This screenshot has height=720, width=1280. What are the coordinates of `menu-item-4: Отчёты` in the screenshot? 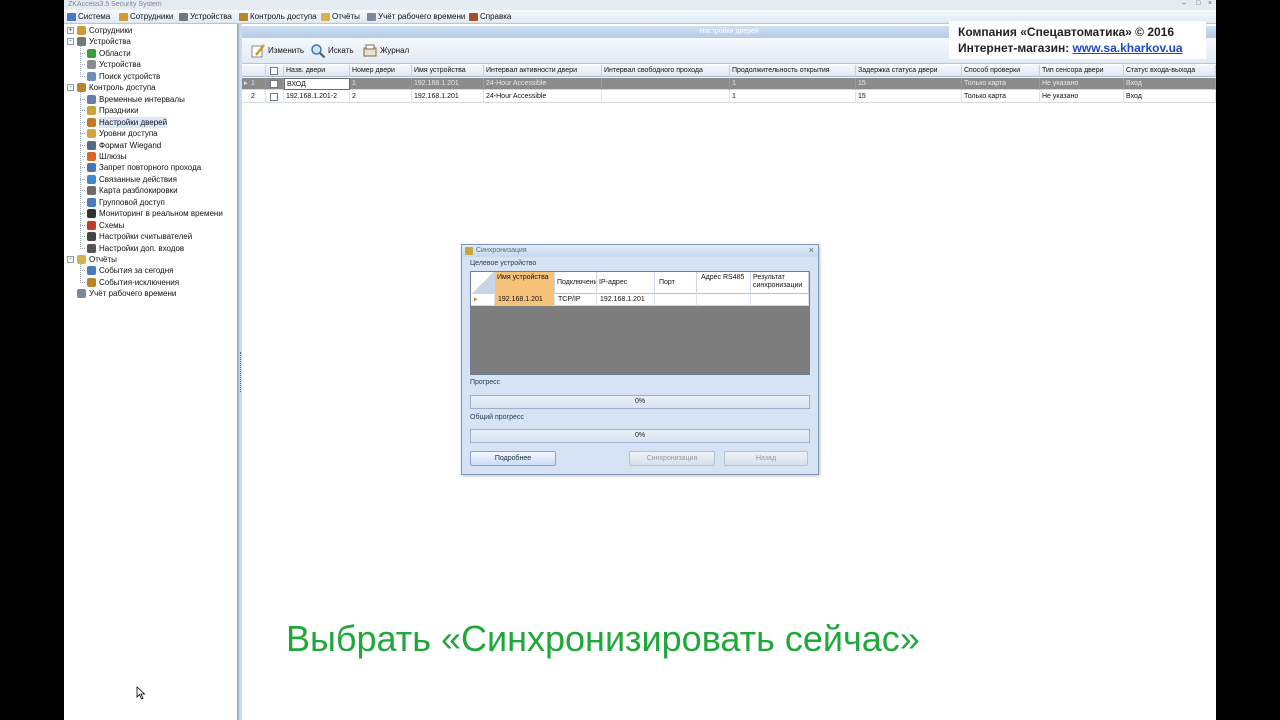 It's located at (340, 17).